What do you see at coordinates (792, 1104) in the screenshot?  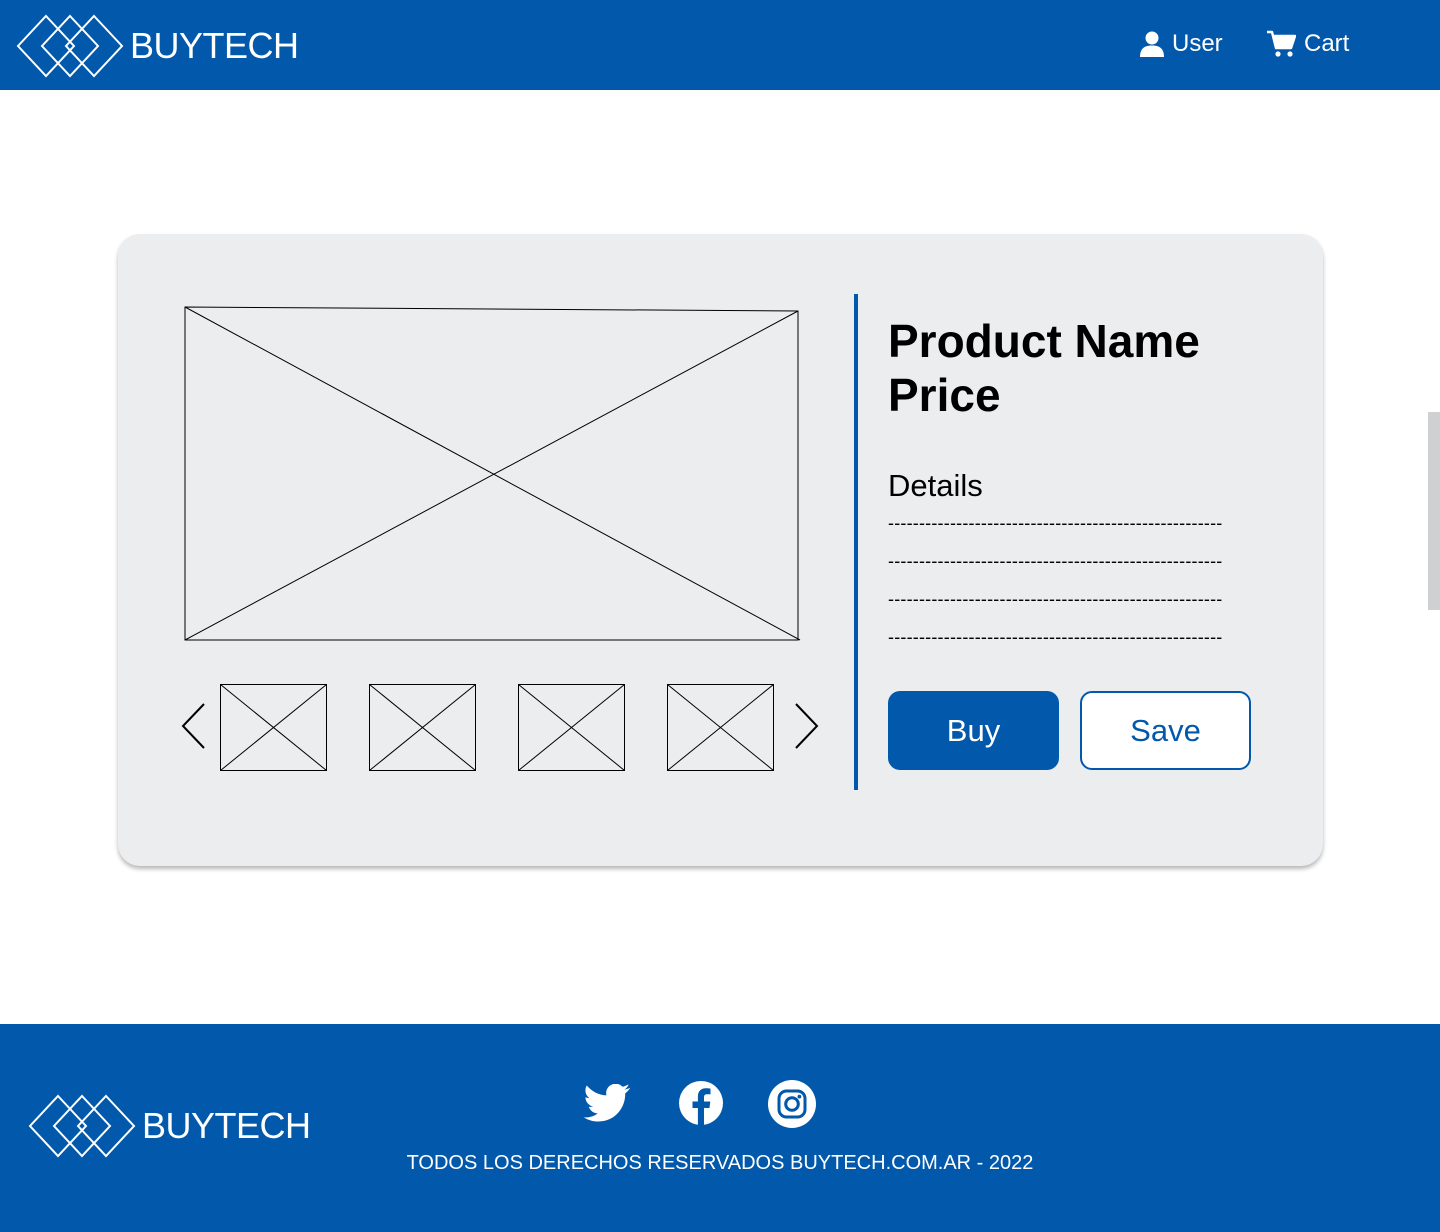 I see `instagram-icon` at bounding box center [792, 1104].